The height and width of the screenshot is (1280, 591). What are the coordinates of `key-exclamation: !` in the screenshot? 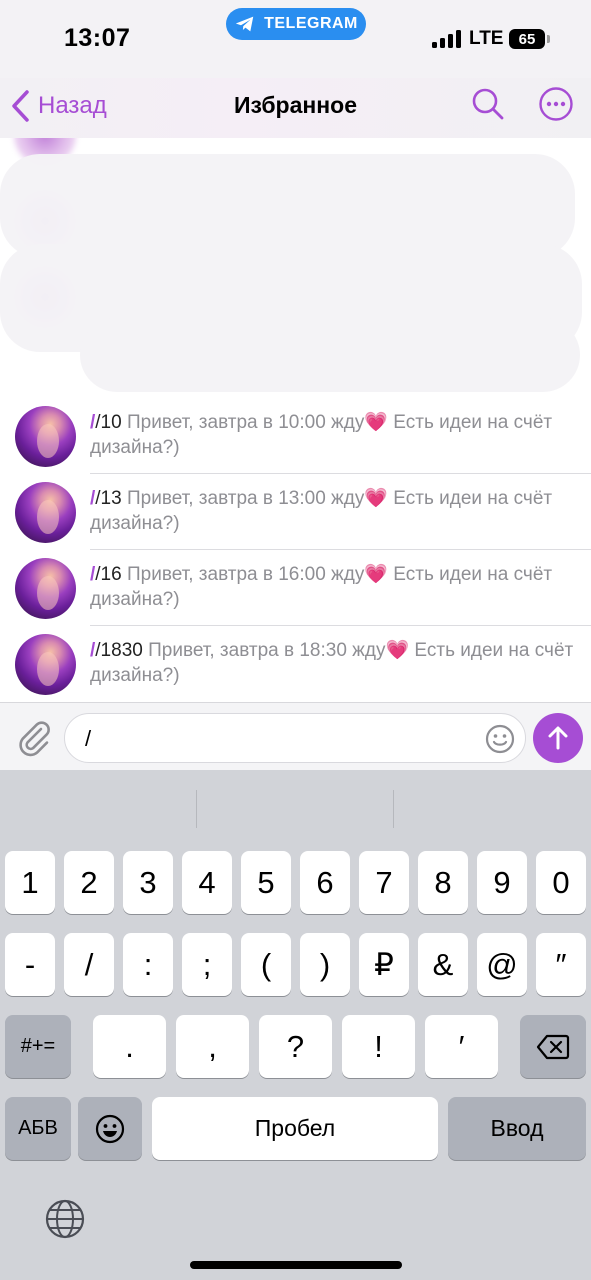 It's located at (378, 1046).